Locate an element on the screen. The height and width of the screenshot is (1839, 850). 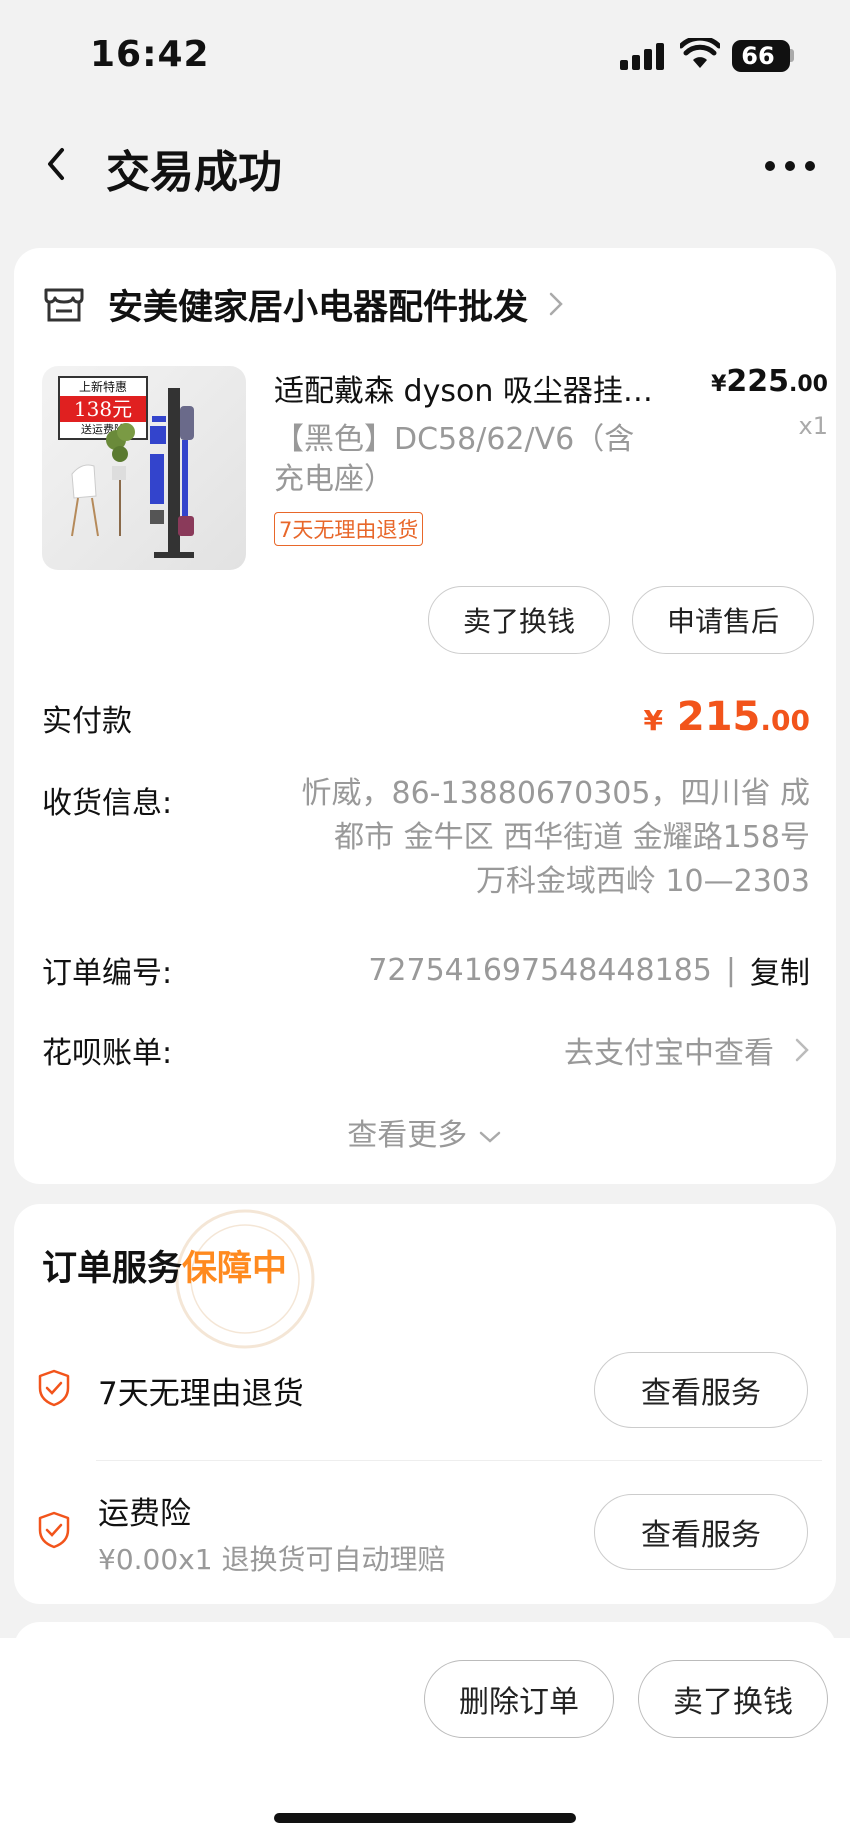
view-more-button: 查看更多 is located at coordinates (425, 1132).